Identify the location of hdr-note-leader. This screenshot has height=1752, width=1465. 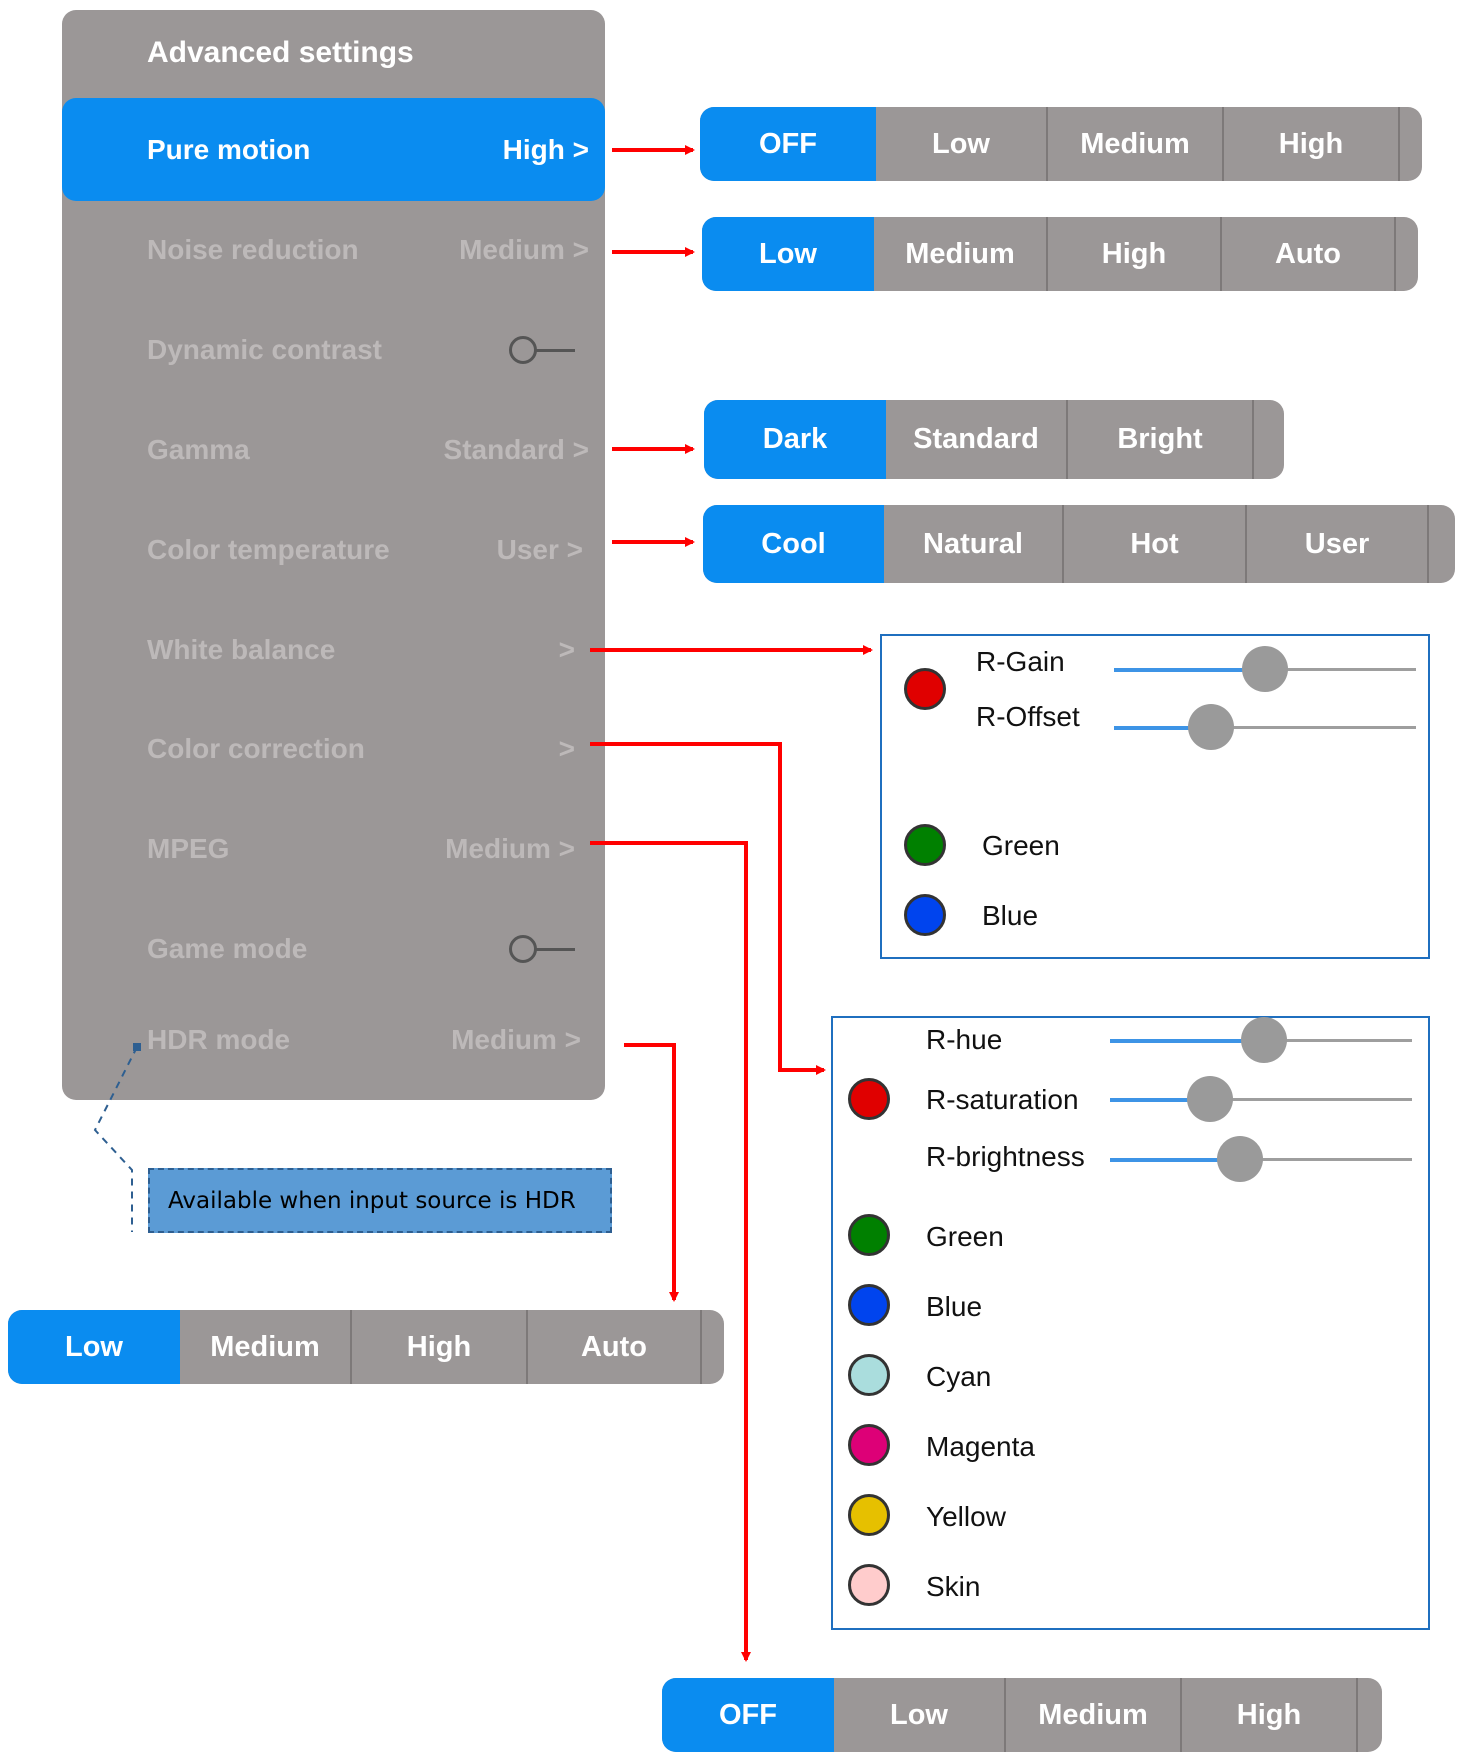
(115, 1139).